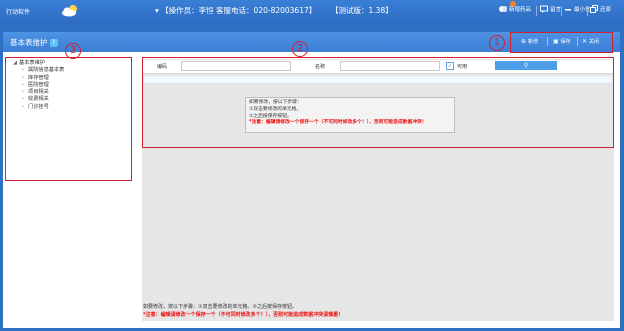 The width and height of the screenshot is (624, 331). What do you see at coordinates (157, 10) in the screenshot?
I see `dropdown-arrow-icon: ▾` at bounding box center [157, 10].